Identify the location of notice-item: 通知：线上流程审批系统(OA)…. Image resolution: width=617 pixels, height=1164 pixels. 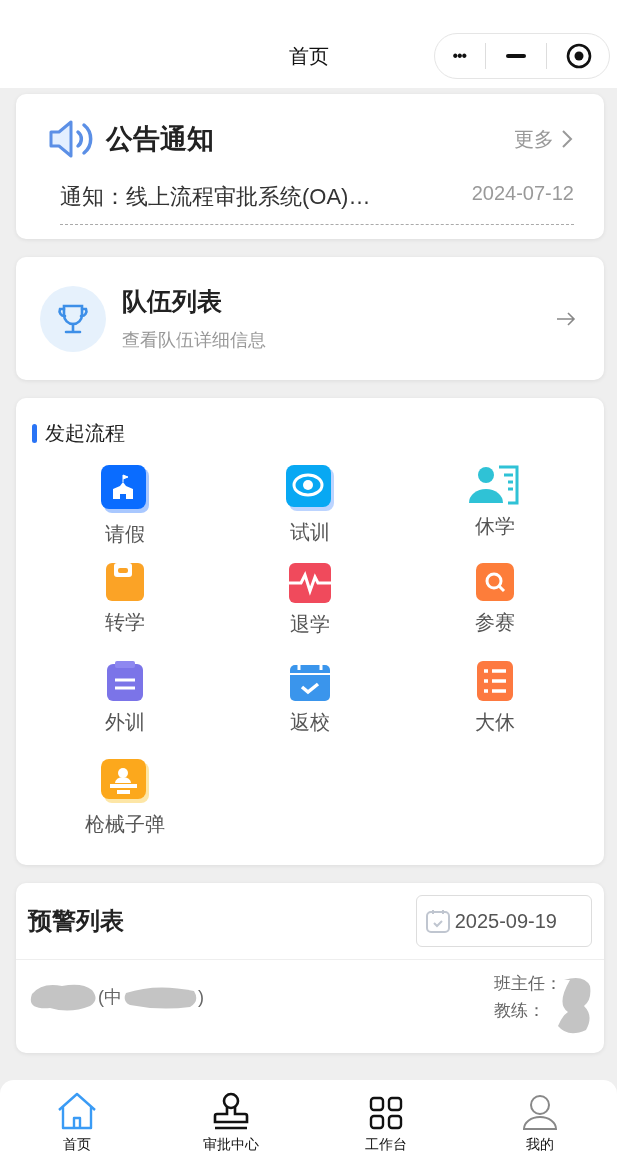
(215, 197).